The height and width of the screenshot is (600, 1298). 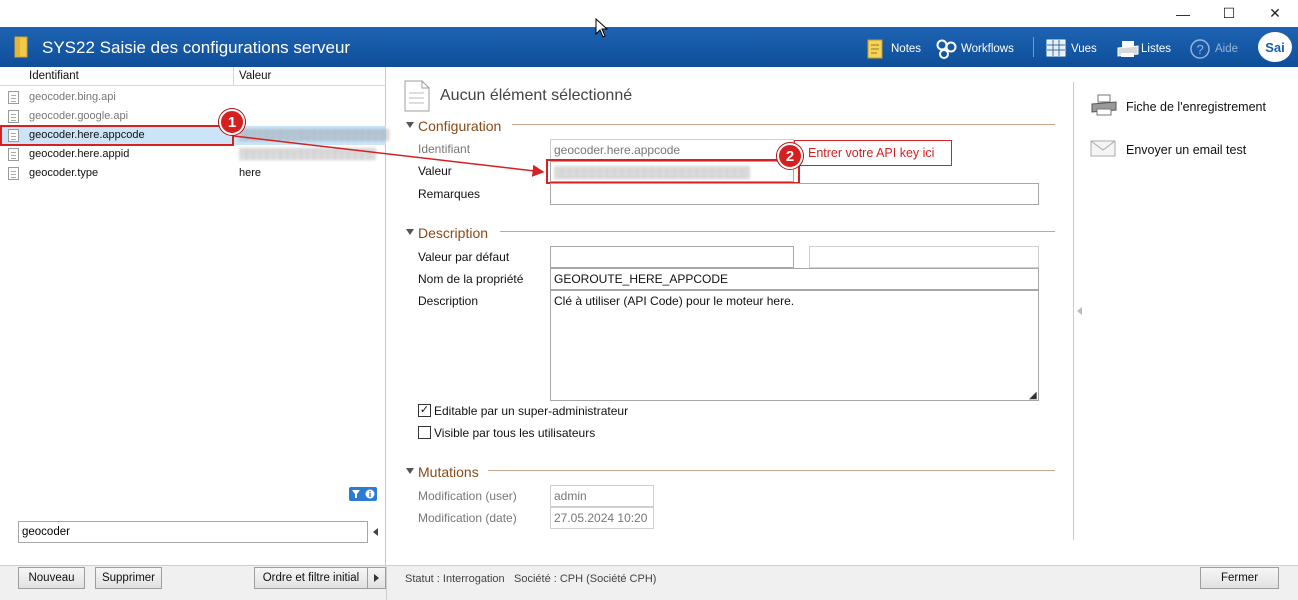 I want to click on nom-propriete-label: Nom de la propriété, so click(x=471, y=279).